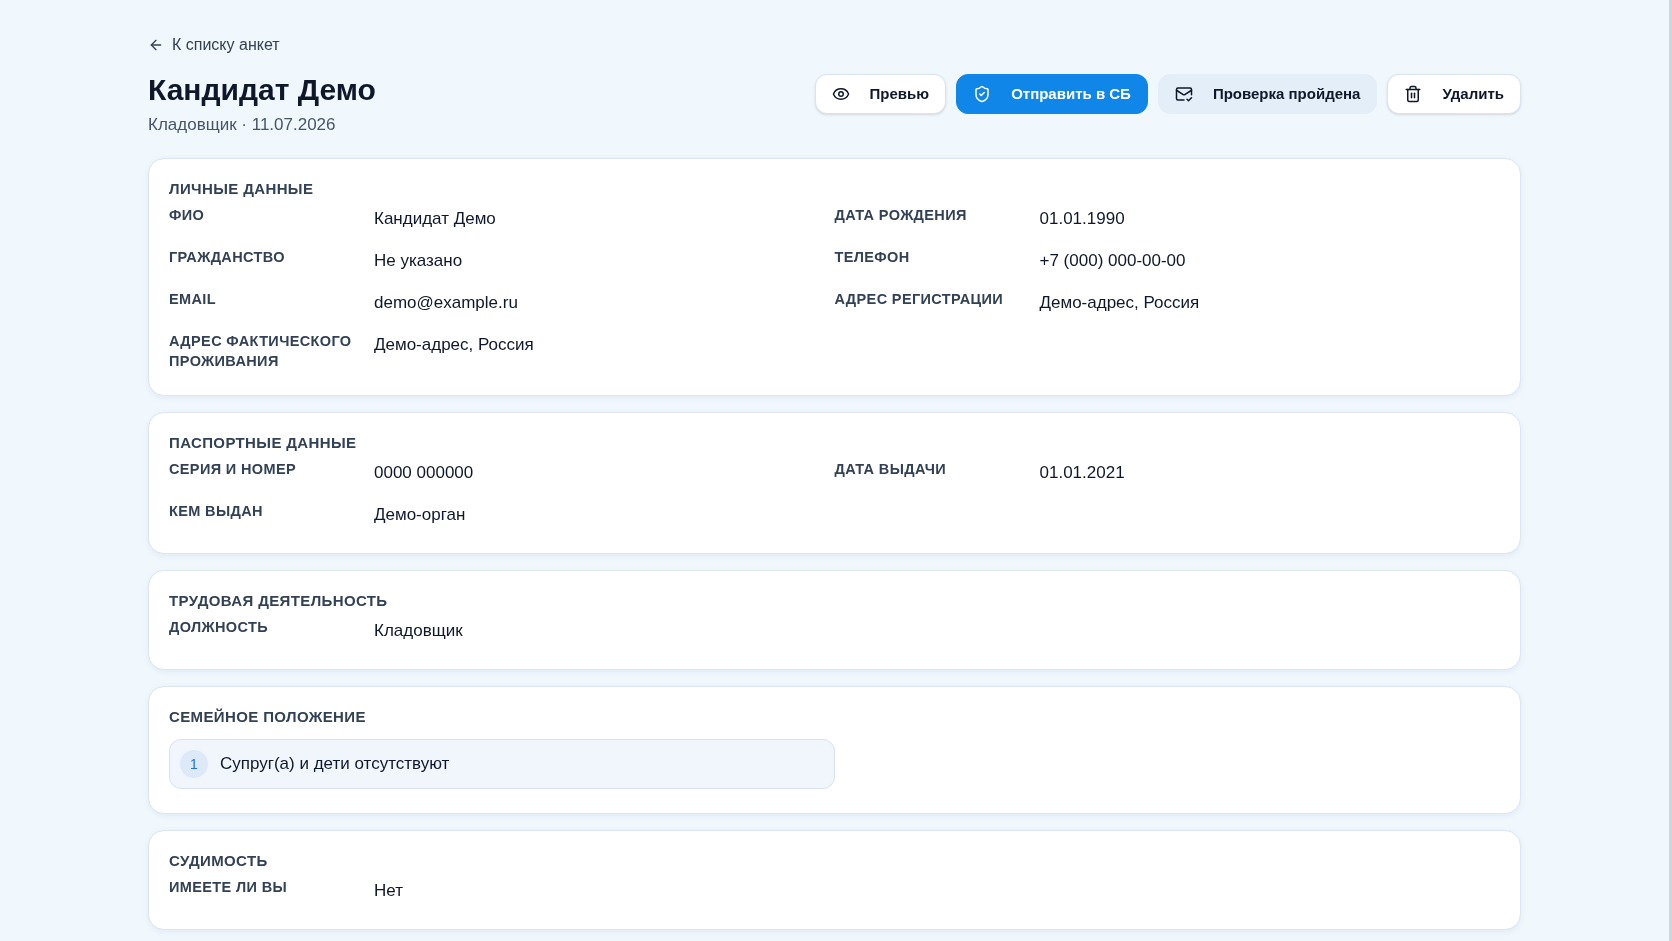  Describe the element at coordinates (424, 472) in the screenshot. I see `field-value: 0000 000000` at that location.